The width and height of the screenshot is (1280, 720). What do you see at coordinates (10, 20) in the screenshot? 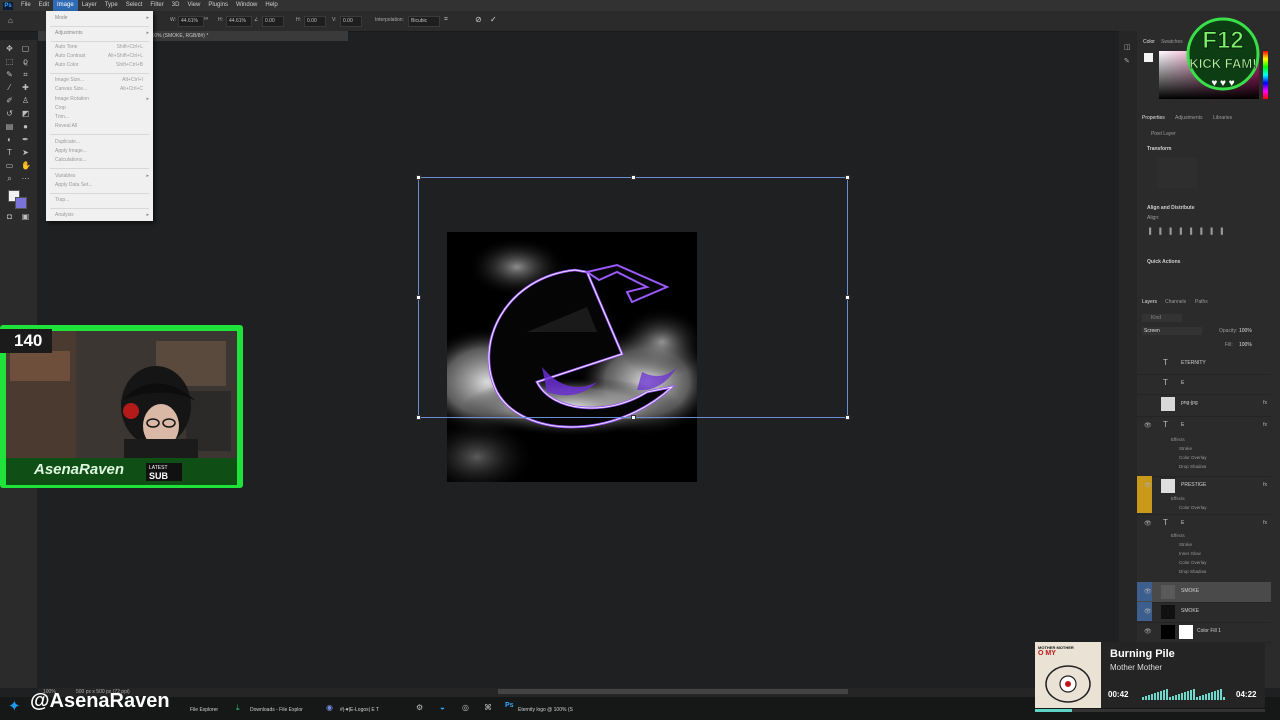
I see `home-icon: ⌂` at bounding box center [10, 20].